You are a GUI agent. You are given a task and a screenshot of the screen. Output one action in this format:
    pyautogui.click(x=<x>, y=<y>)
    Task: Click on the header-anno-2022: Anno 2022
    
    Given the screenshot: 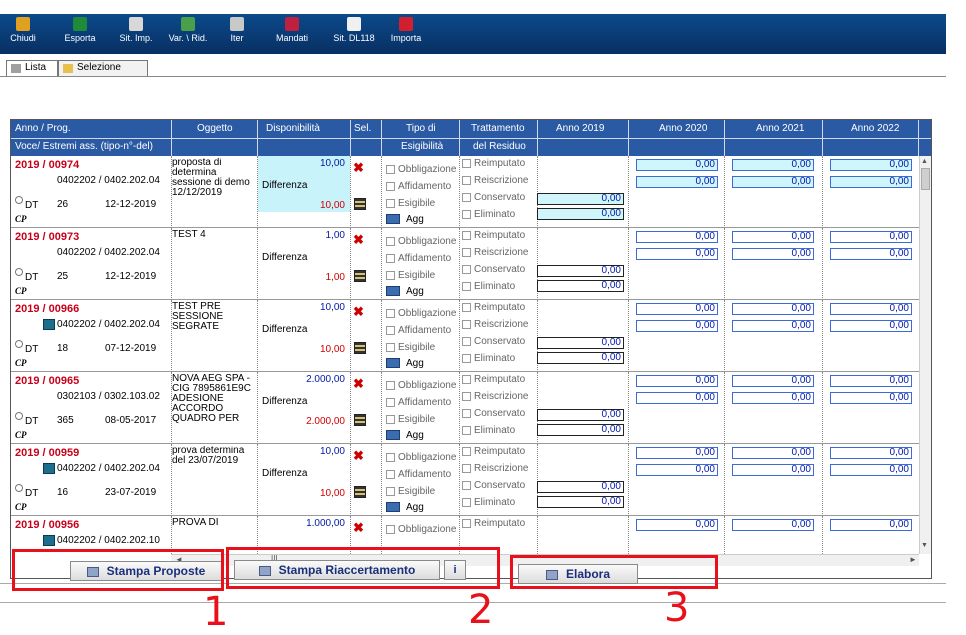 What is the action you would take?
    pyautogui.click(x=875, y=128)
    